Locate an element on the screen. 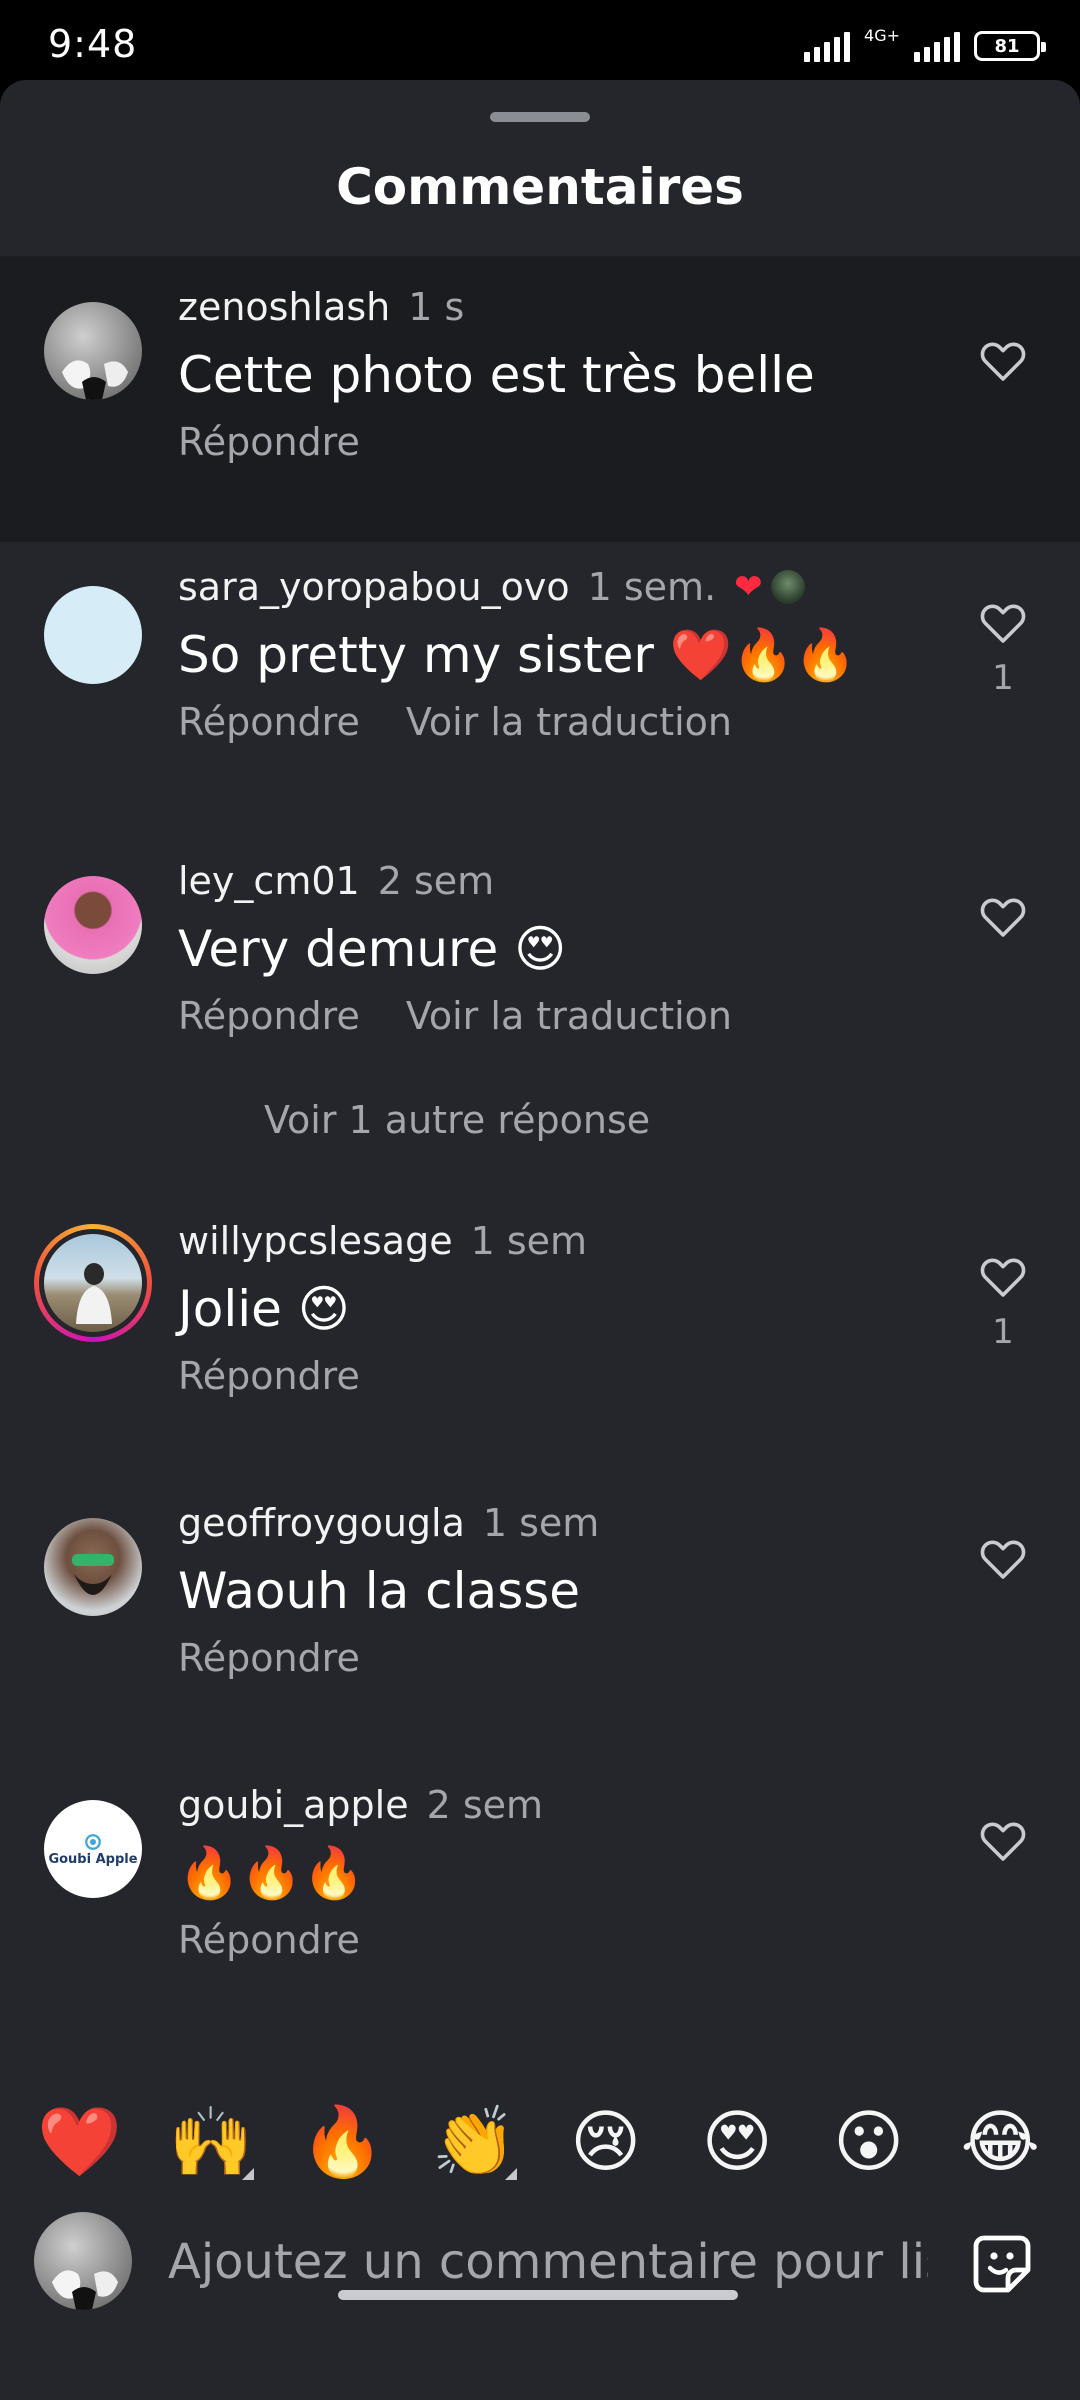  comment-text: Waouh la classe is located at coordinates (379, 1591).